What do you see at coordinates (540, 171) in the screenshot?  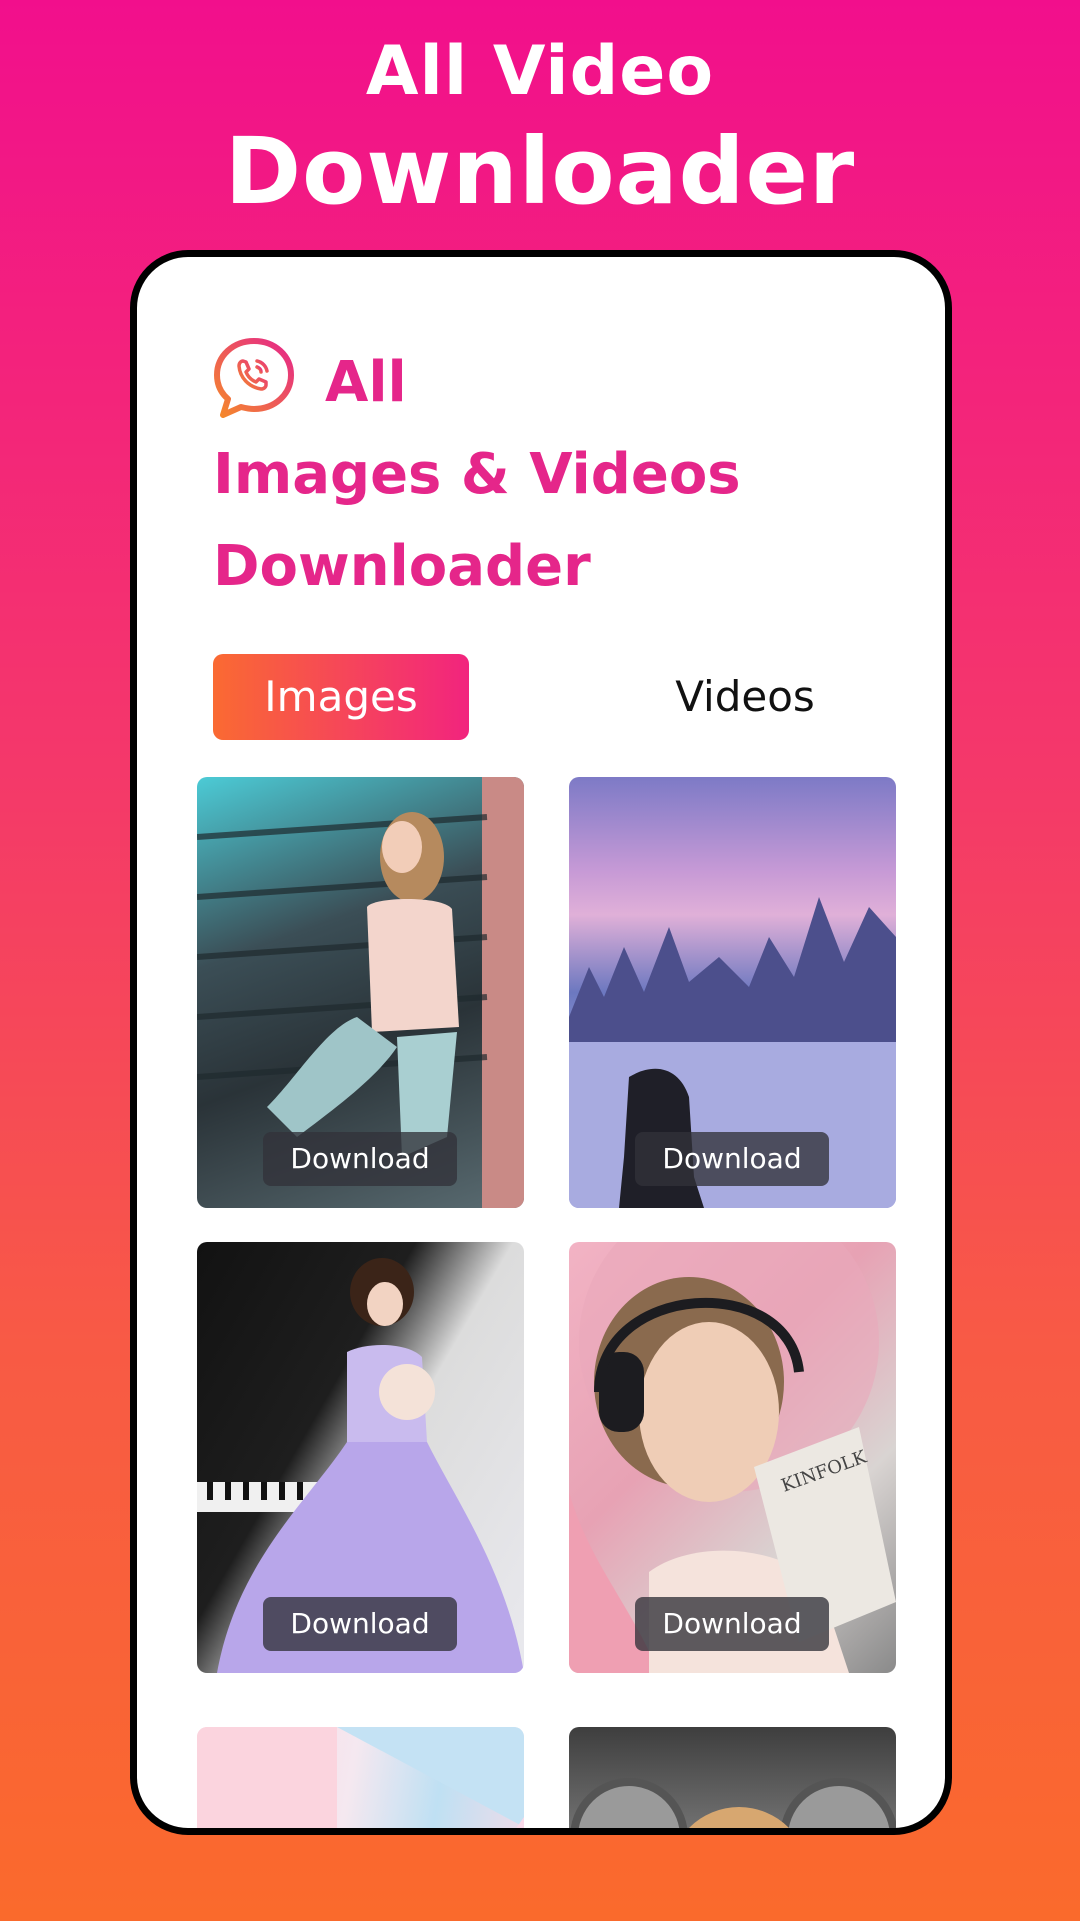 I see `promo-title-line2: Downloader` at bounding box center [540, 171].